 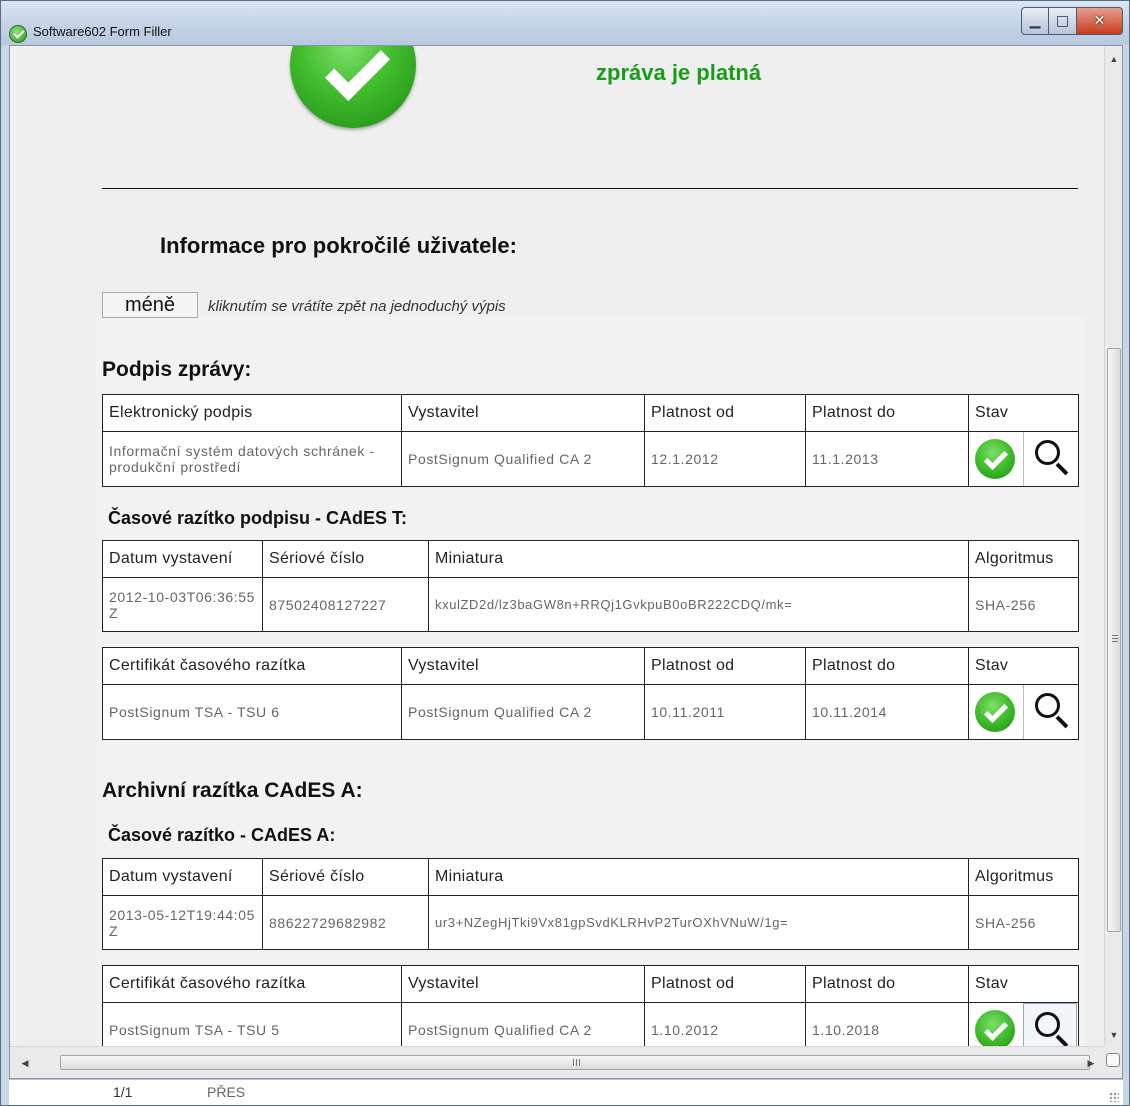 What do you see at coordinates (182, 922) in the screenshot?
I see `issue-date-cell: 2013-05-12T19:44:05Z` at bounding box center [182, 922].